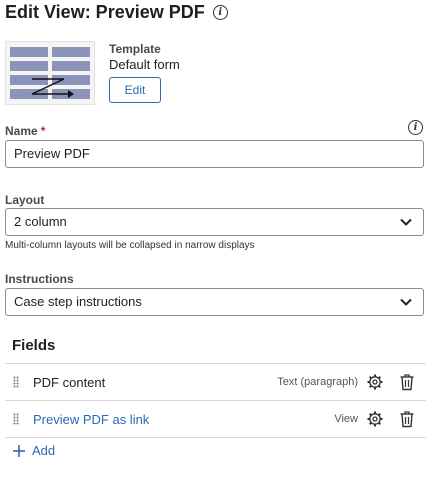  Describe the element at coordinates (19, 450) in the screenshot. I see `plus-icon` at that location.